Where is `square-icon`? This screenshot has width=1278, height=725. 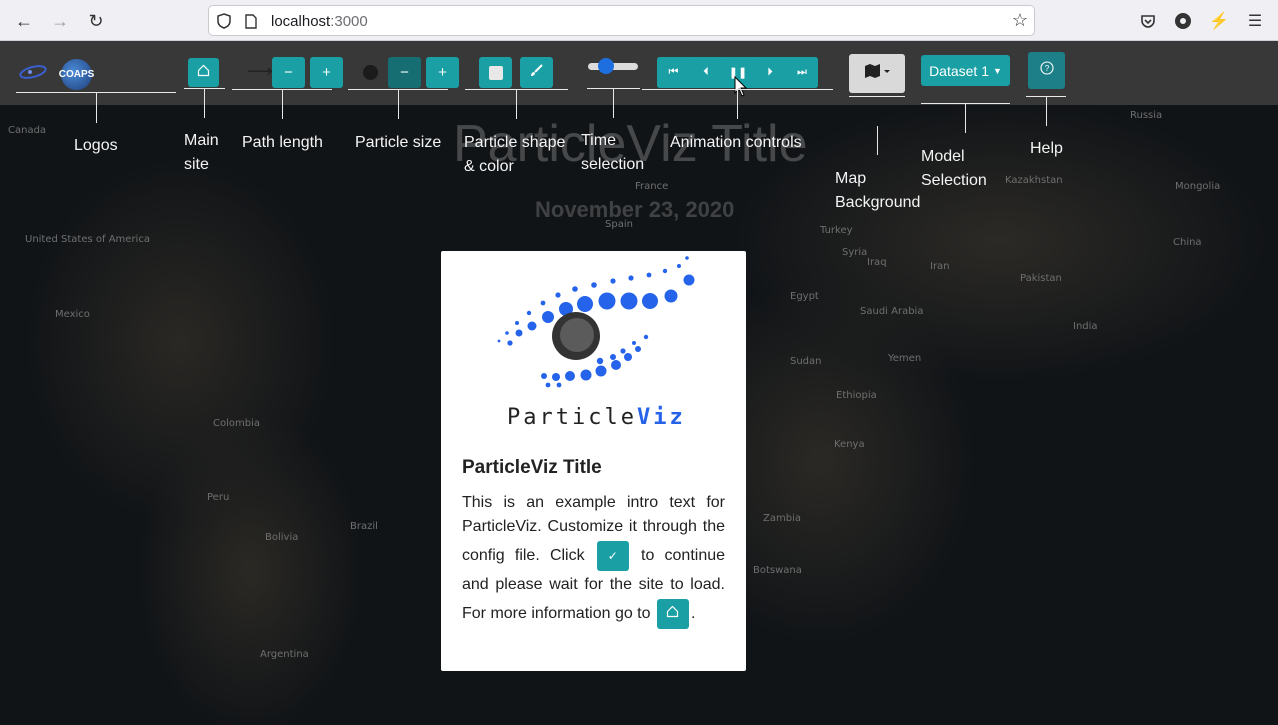
square-icon is located at coordinates (495, 72).